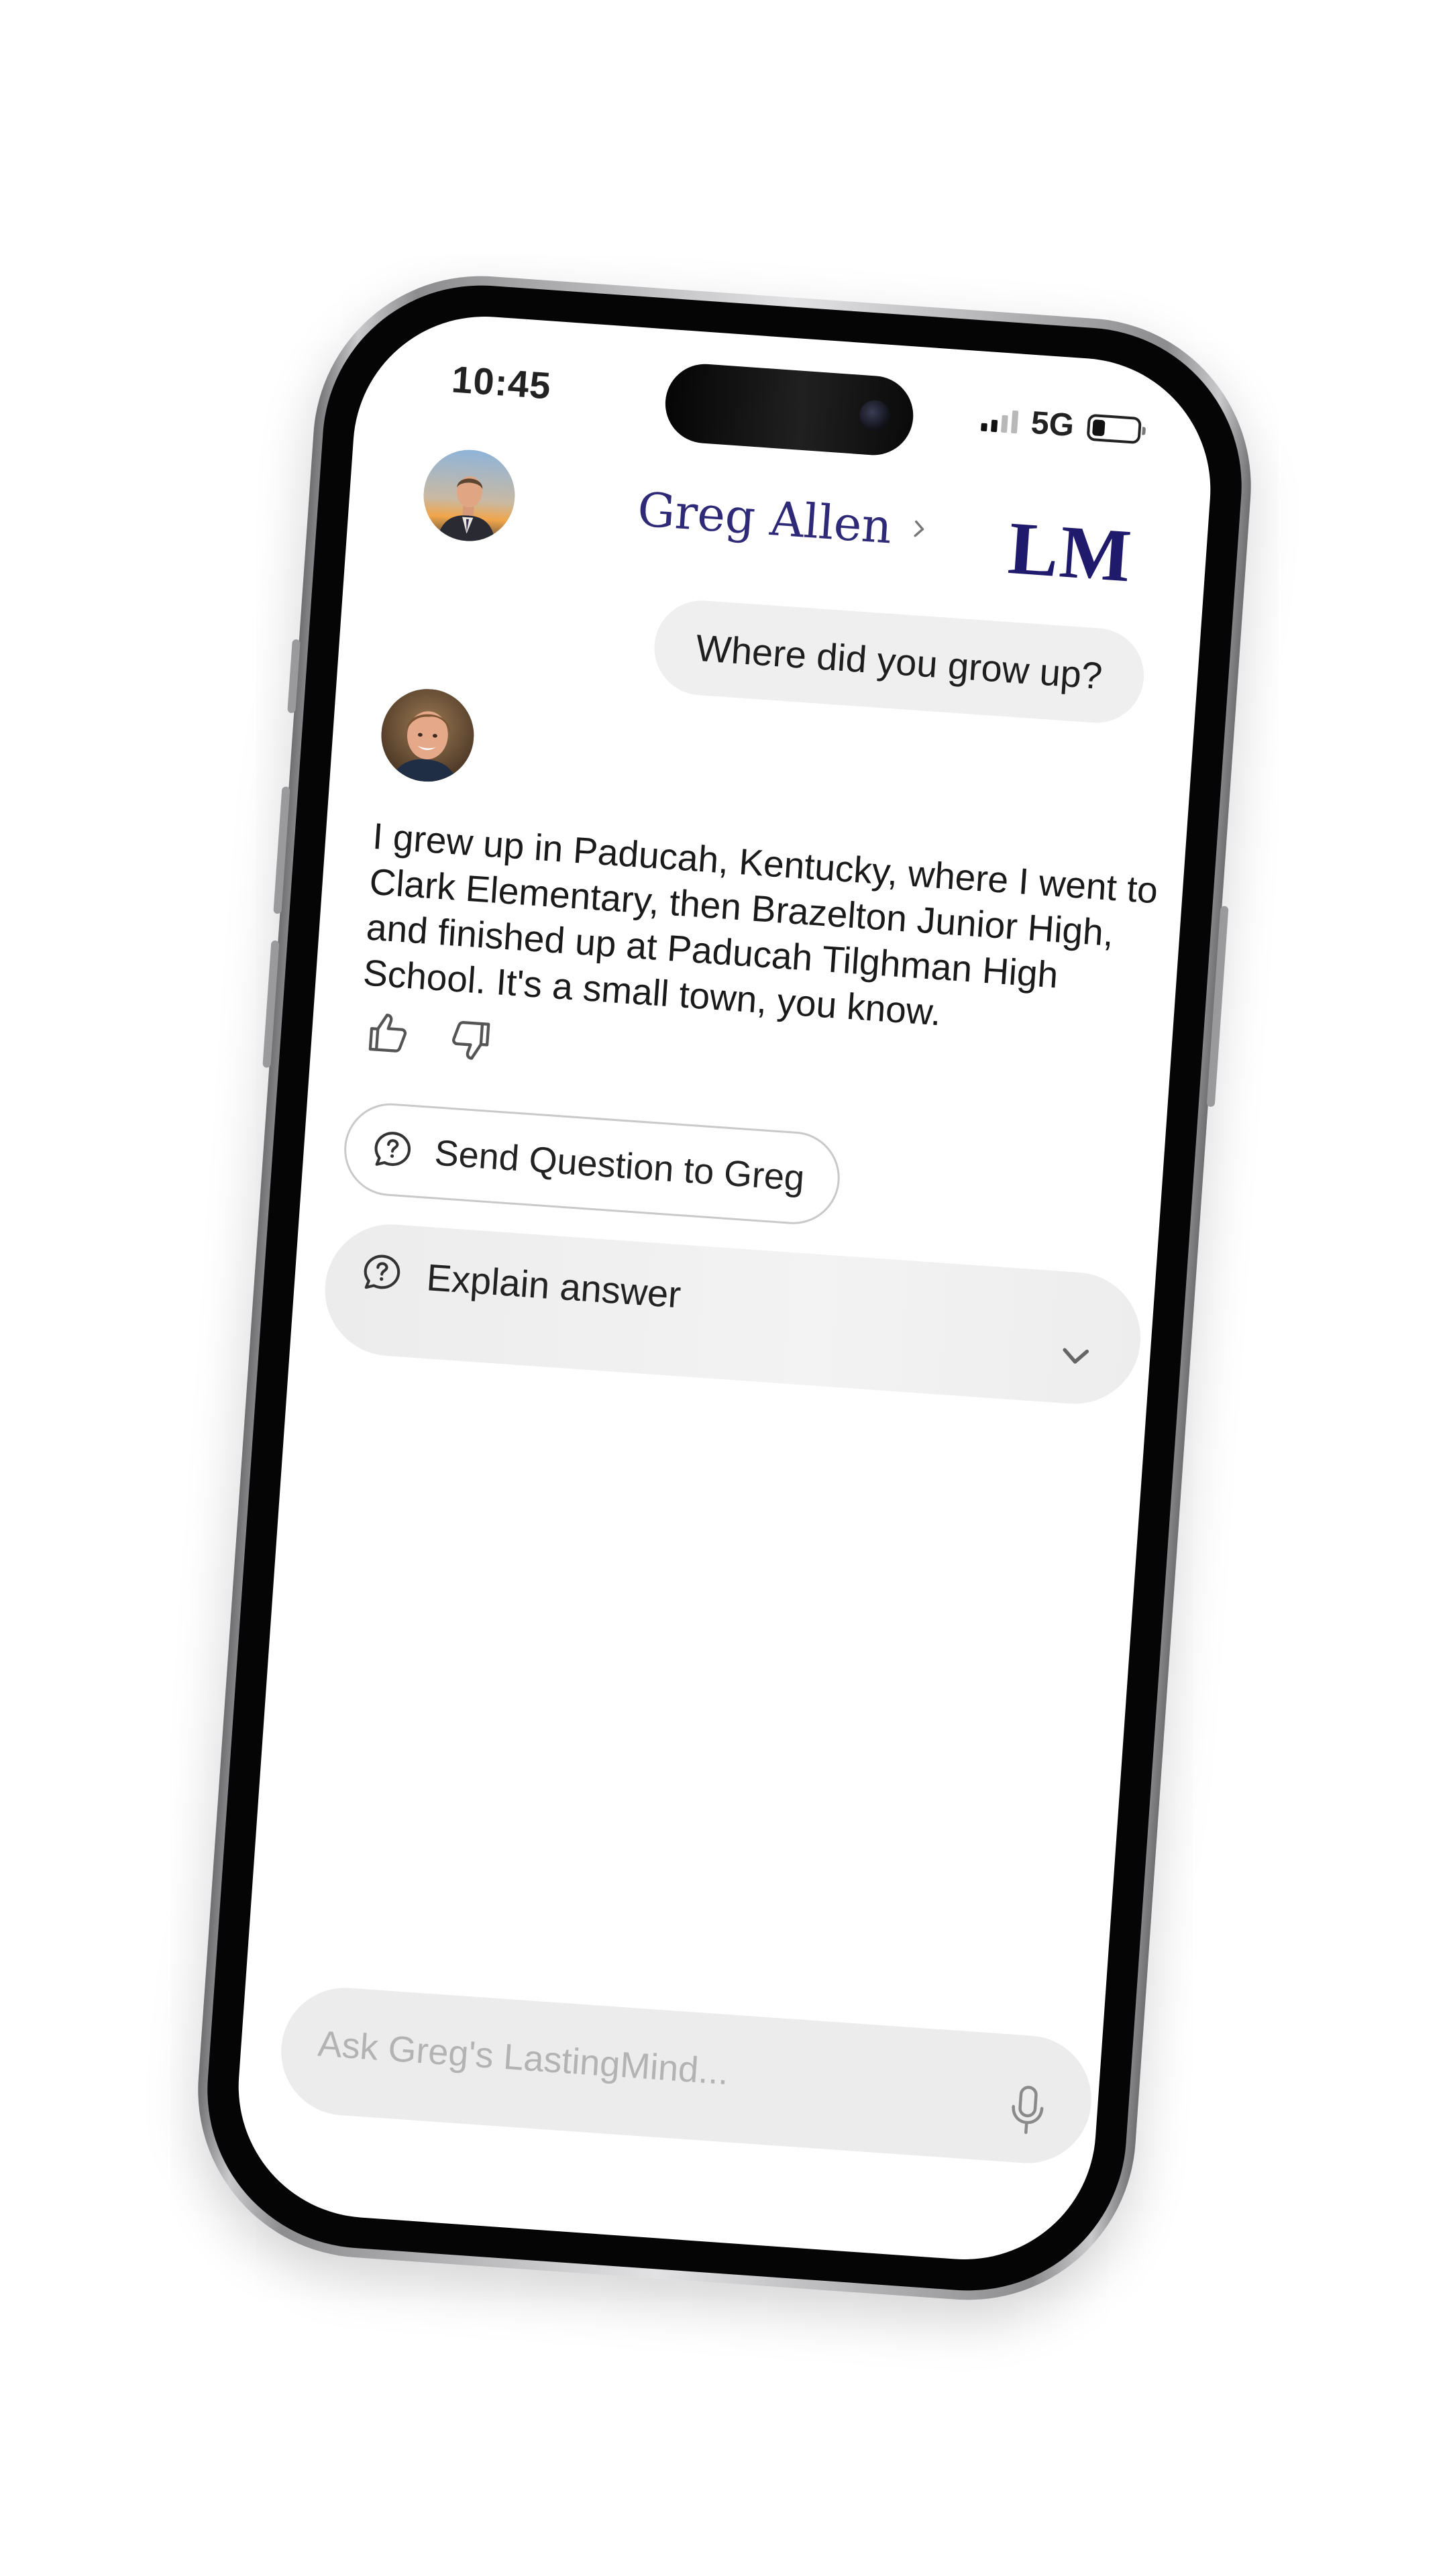  Describe the element at coordinates (281, 850) in the screenshot. I see `volume-up-button` at that location.